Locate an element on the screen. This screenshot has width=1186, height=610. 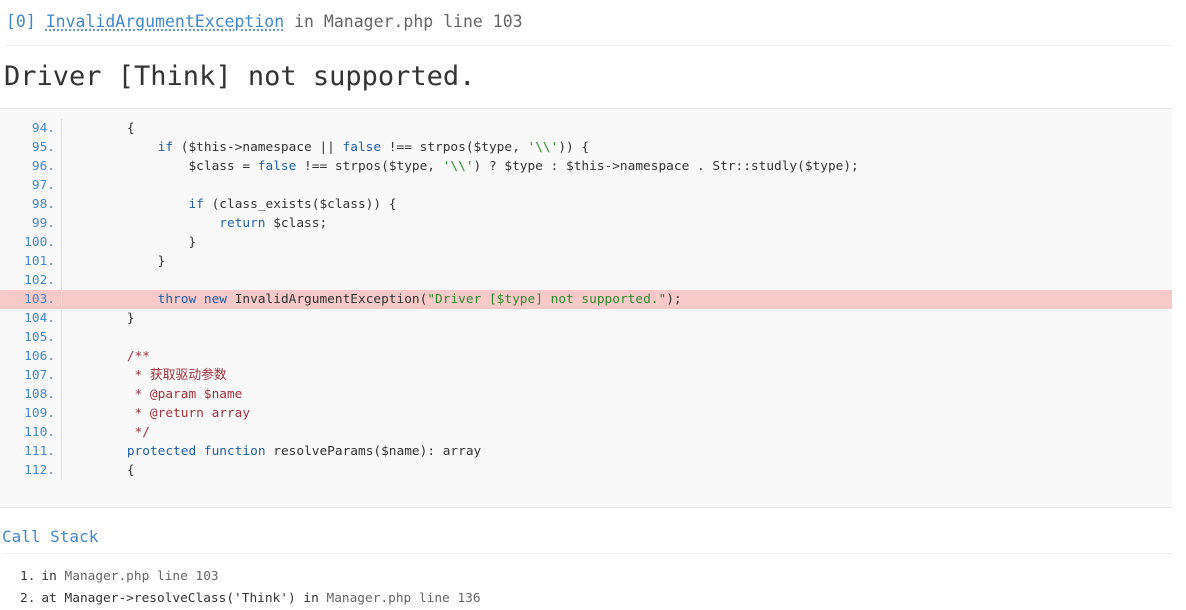
line-number: 110. is located at coordinates (31, 432).